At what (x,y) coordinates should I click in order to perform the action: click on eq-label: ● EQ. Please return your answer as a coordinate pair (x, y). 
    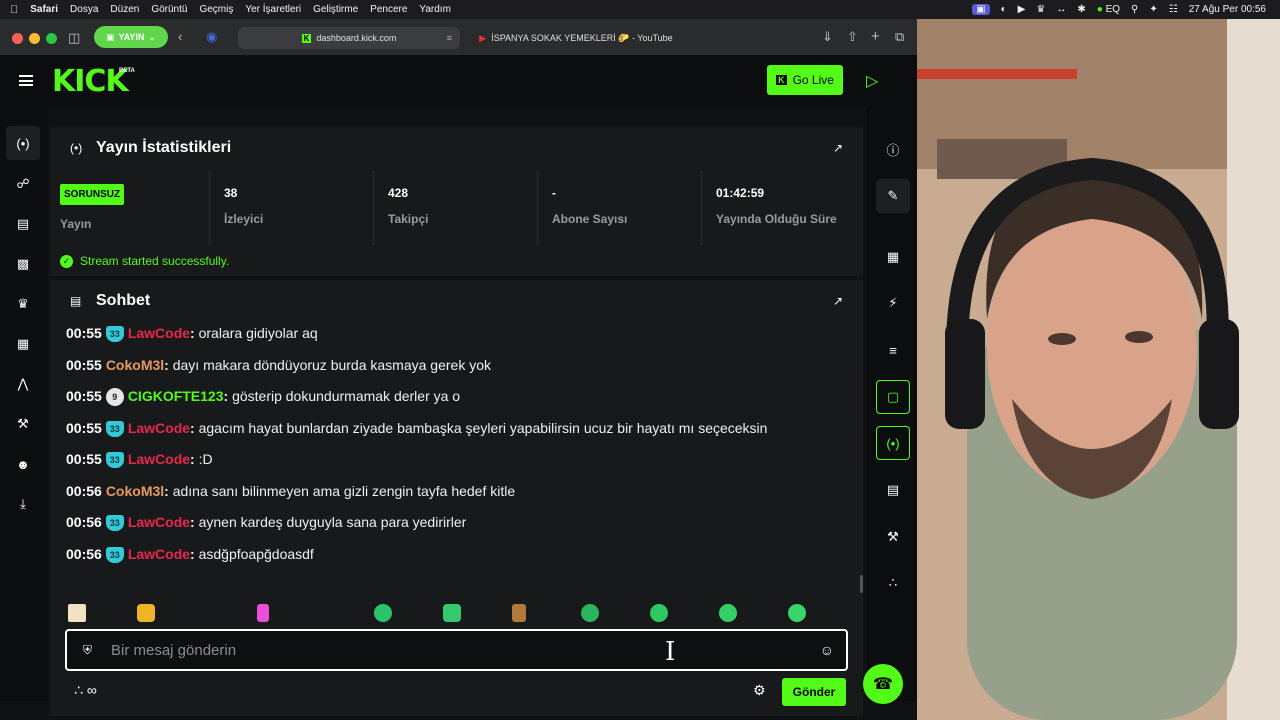
    Looking at the image, I should click on (1108, 9).